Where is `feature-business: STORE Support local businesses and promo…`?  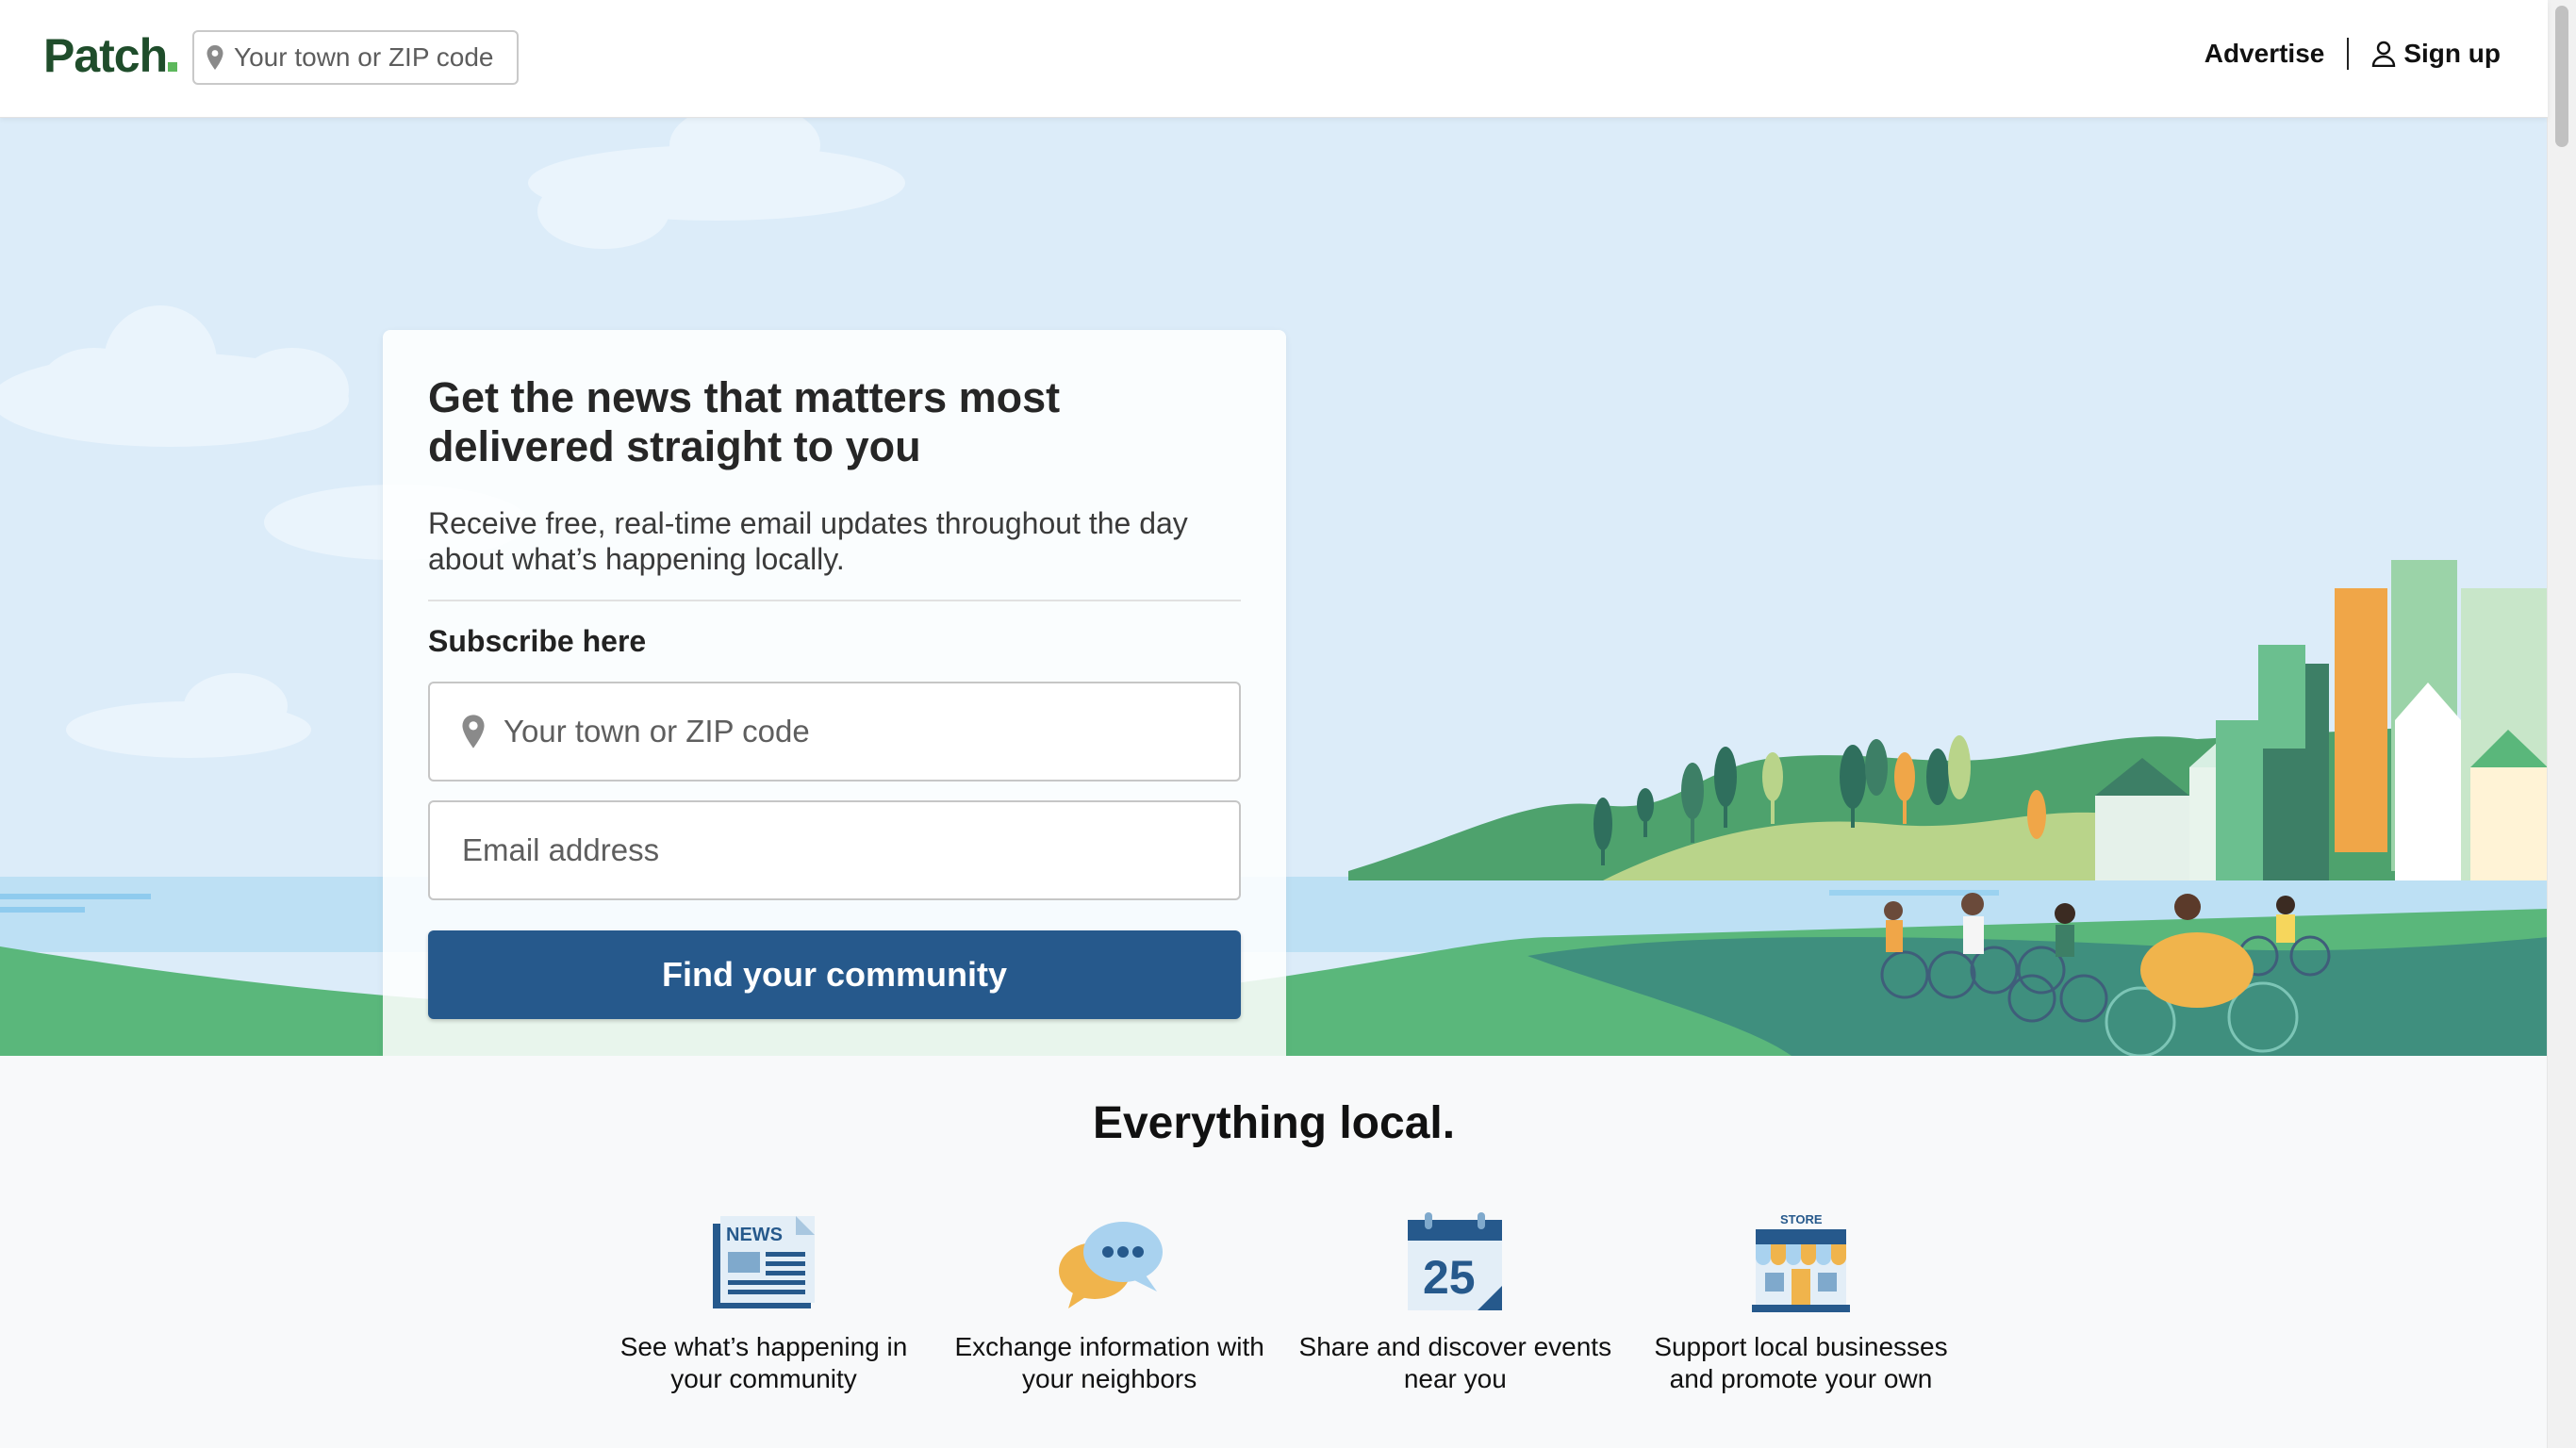 feature-business: STORE Support local businesses and promo… is located at coordinates (1801, 1302).